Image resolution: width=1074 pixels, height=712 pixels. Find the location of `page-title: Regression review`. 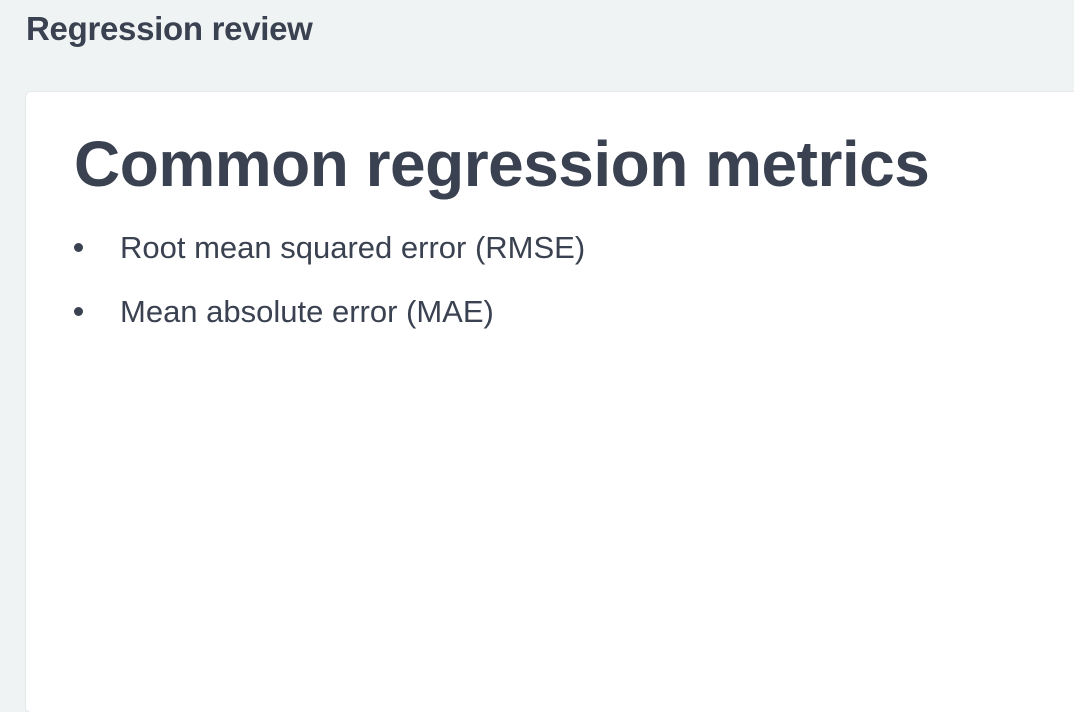

page-title: Regression review is located at coordinates (169, 28).